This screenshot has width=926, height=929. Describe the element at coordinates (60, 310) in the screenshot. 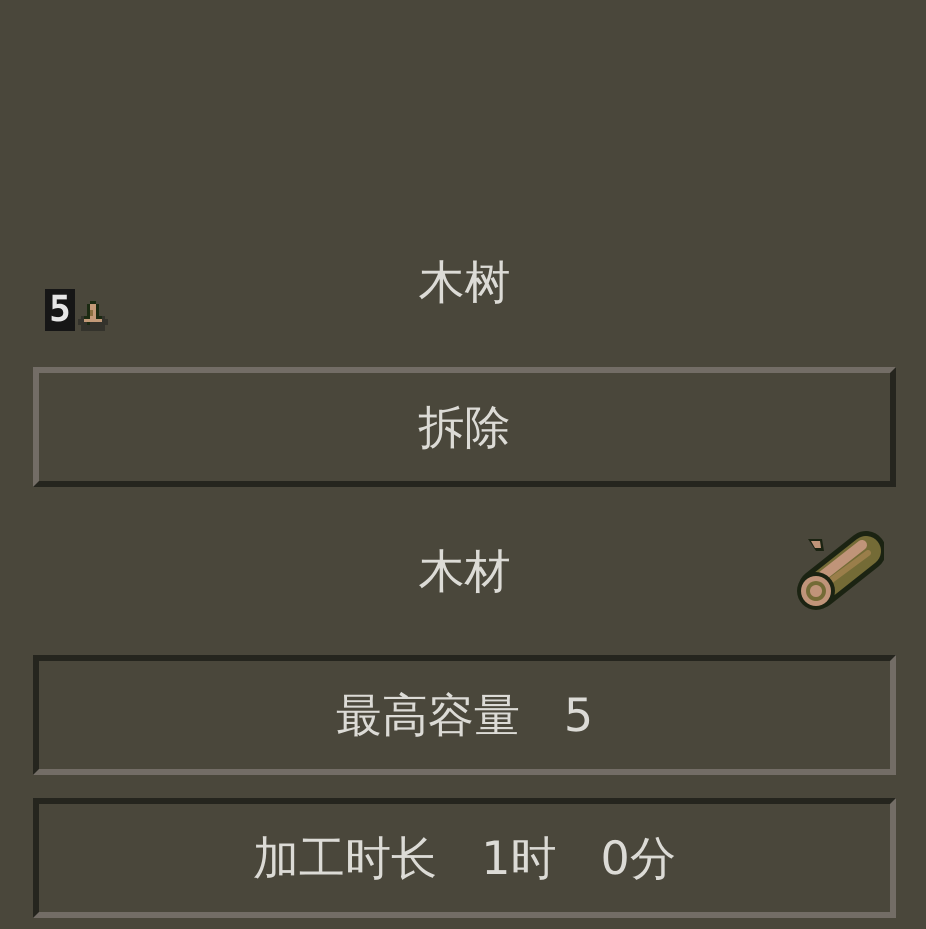

I see `count-badge: 5` at that location.